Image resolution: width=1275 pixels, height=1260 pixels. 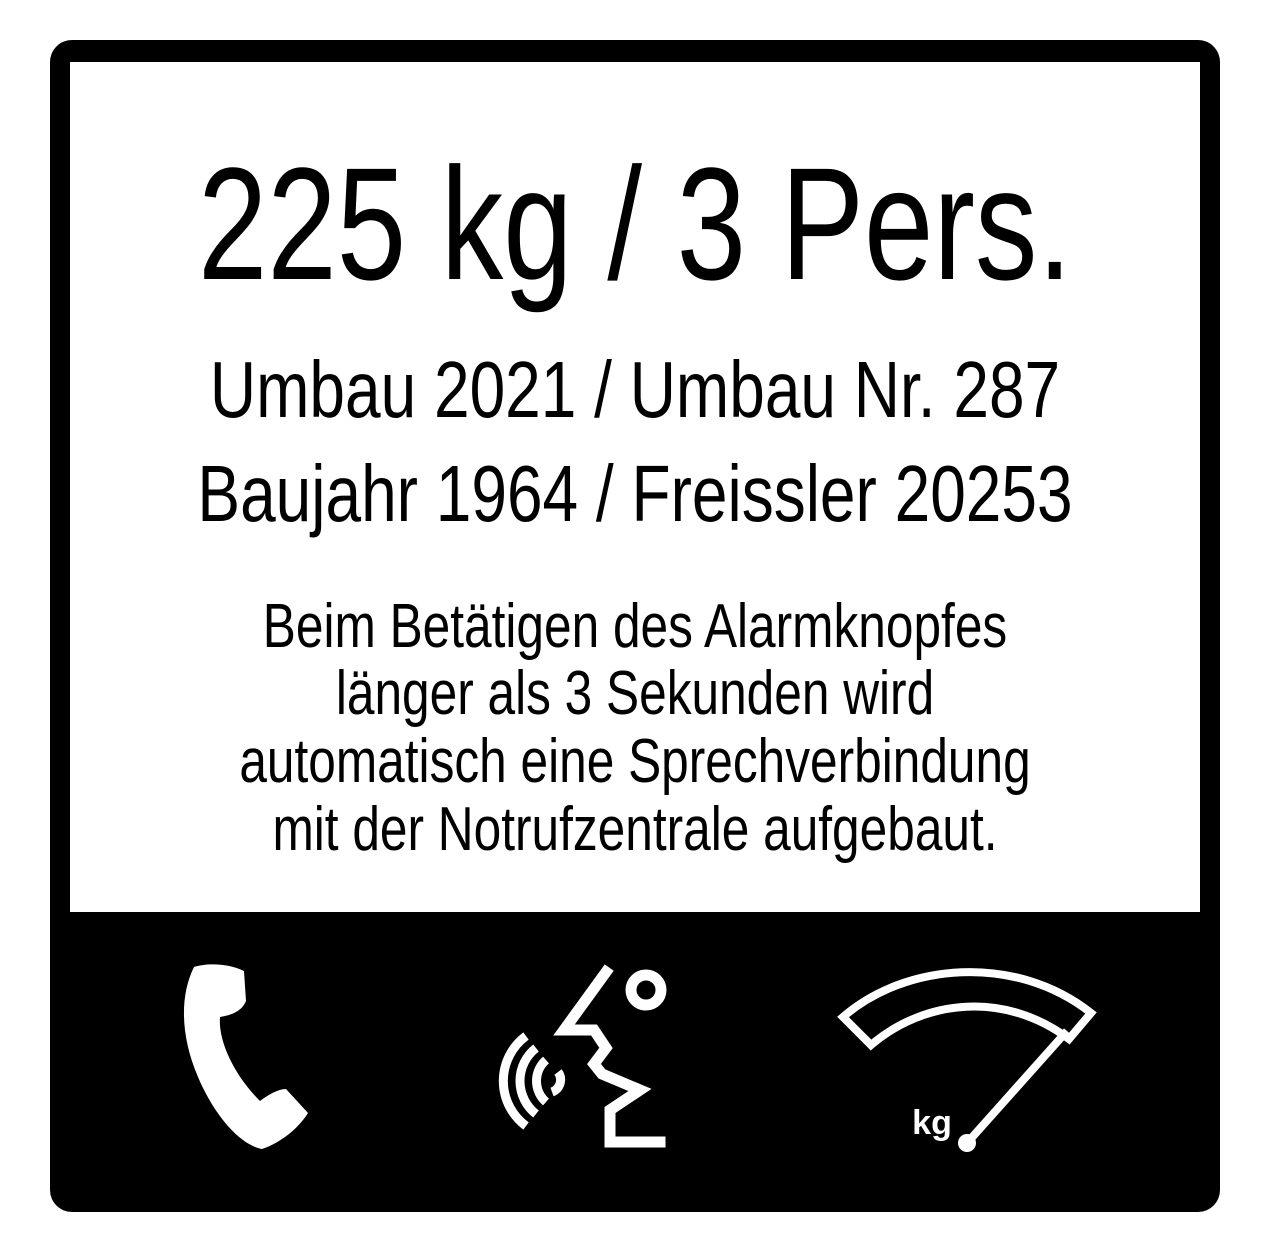 What do you see at coordinates (635, 223) in the screenshot?
I see `capacity-heading: 225 kg / 3 Pers.` at bounding box center [635, 223].